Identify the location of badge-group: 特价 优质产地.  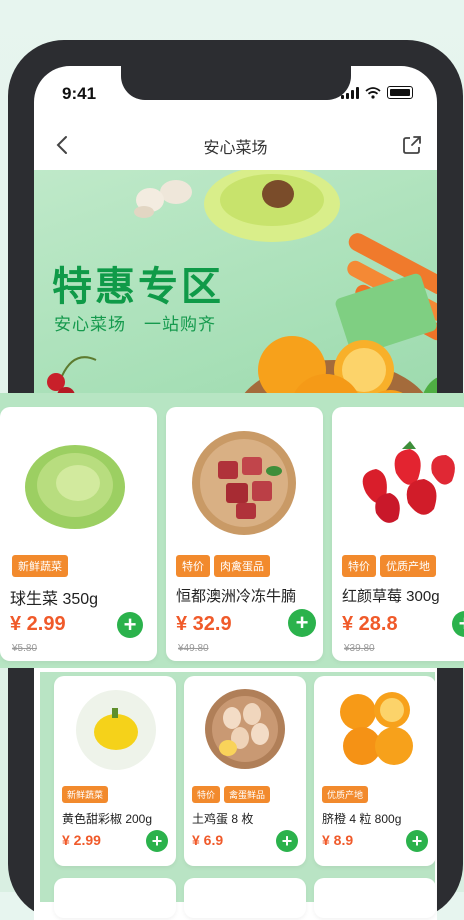
(389, 566).